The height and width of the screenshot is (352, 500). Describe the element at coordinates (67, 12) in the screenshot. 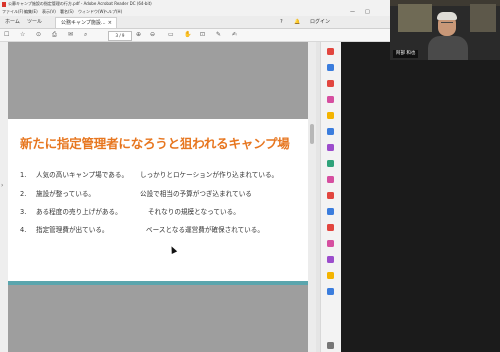

I see `menu-sign: 署名(S)` at that location.